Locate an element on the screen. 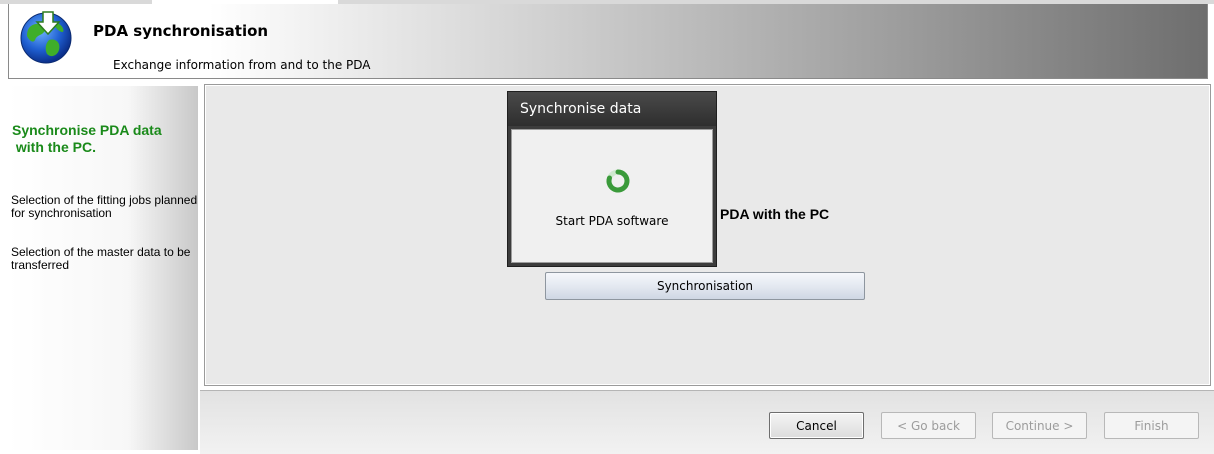  page-title: PDA synchronisation is located at coordinates (181, 31).